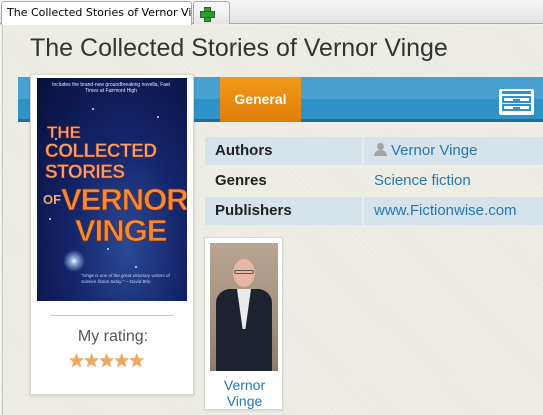 The width and height of the screenshot is (543, 415). I want to click on divider, so click(112, 315).